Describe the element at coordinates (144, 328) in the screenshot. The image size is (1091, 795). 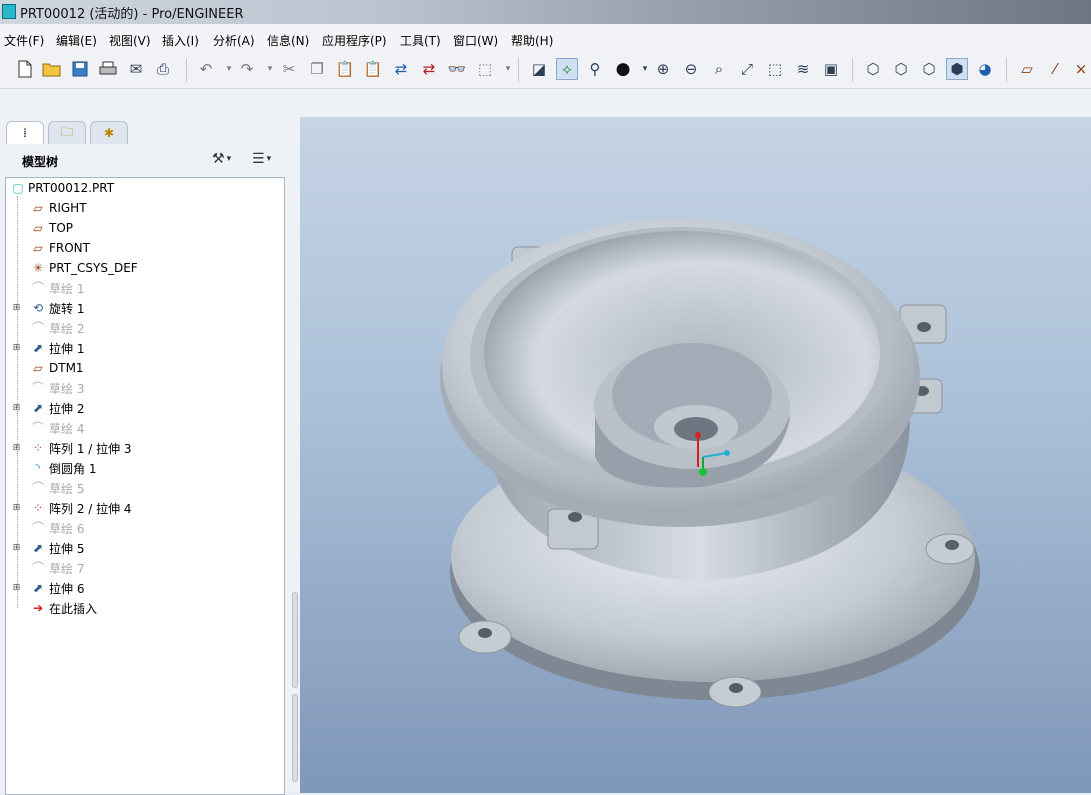
I see `tree-item: ⌒ 草绘 2` at that location.